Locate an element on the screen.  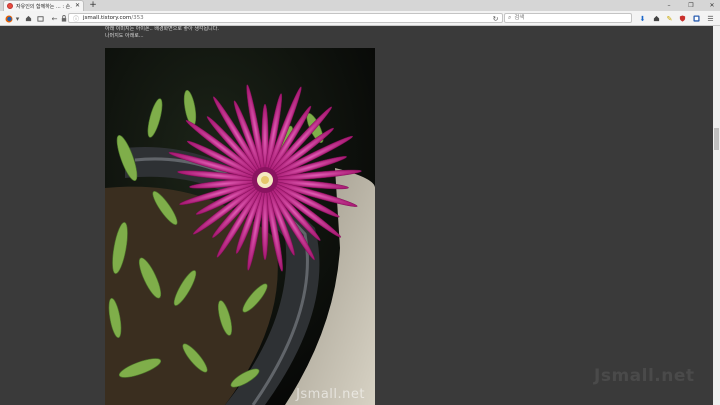
info-icon: ⓘ is located at coordinates (76, 18).